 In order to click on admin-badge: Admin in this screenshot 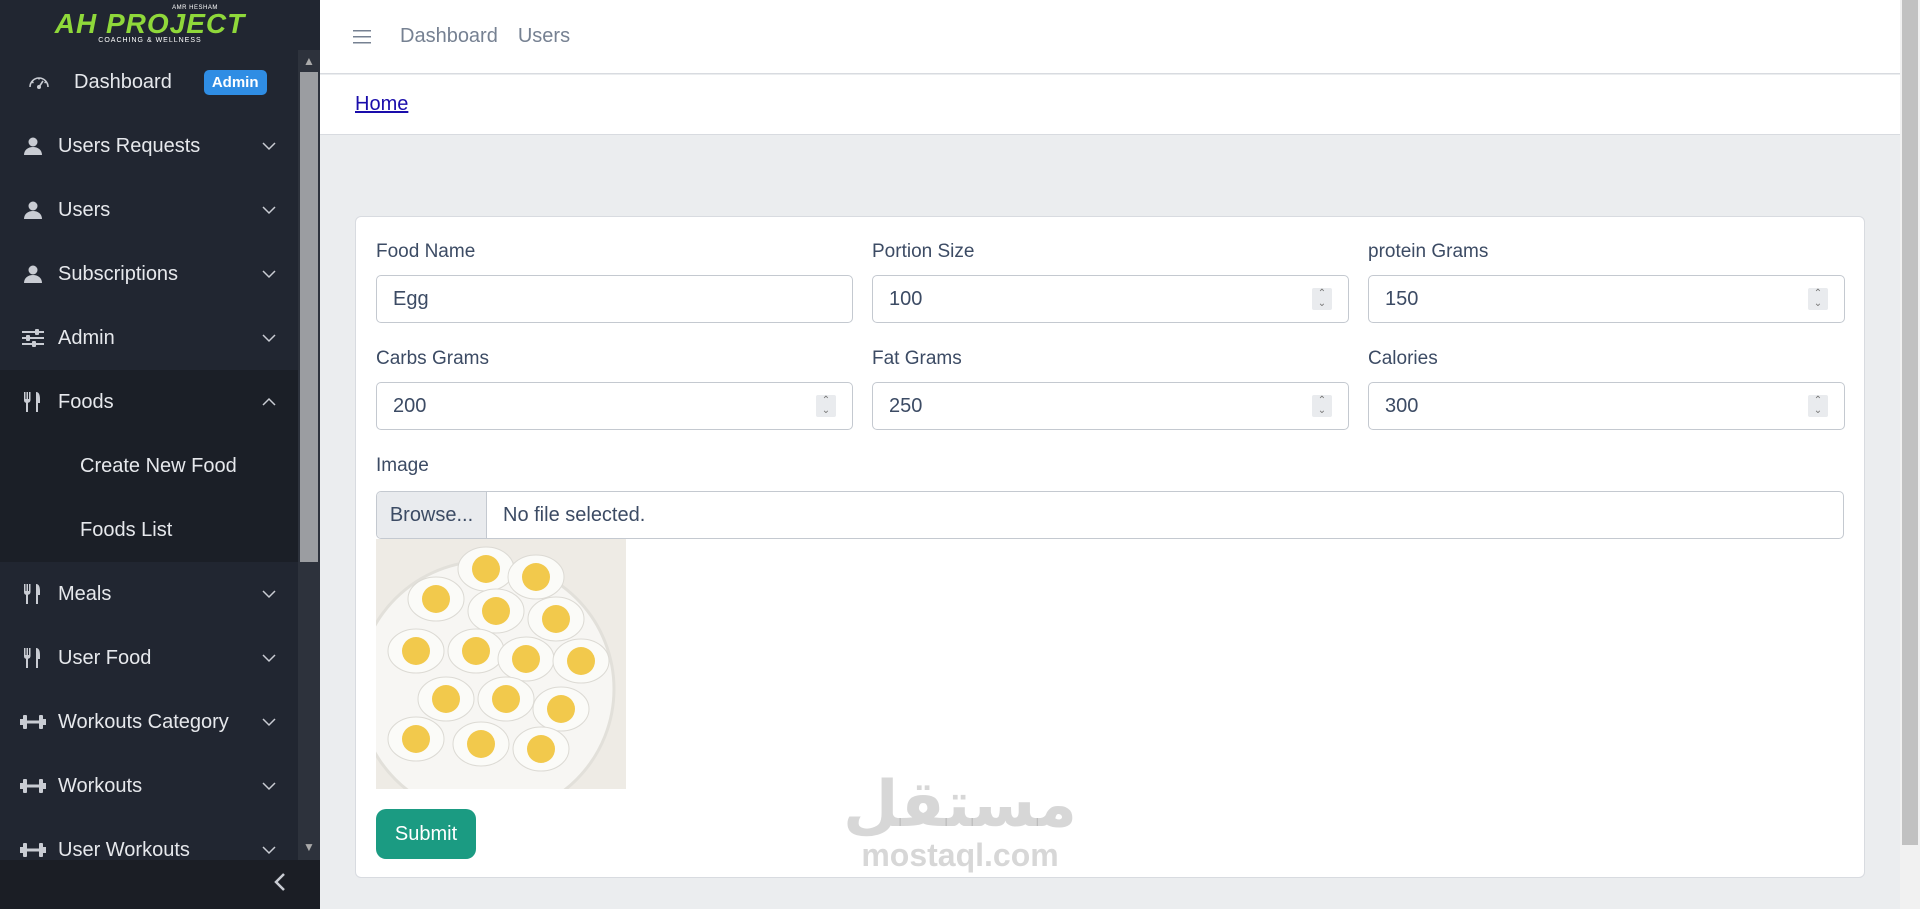, I will do `click(235, 82)`.